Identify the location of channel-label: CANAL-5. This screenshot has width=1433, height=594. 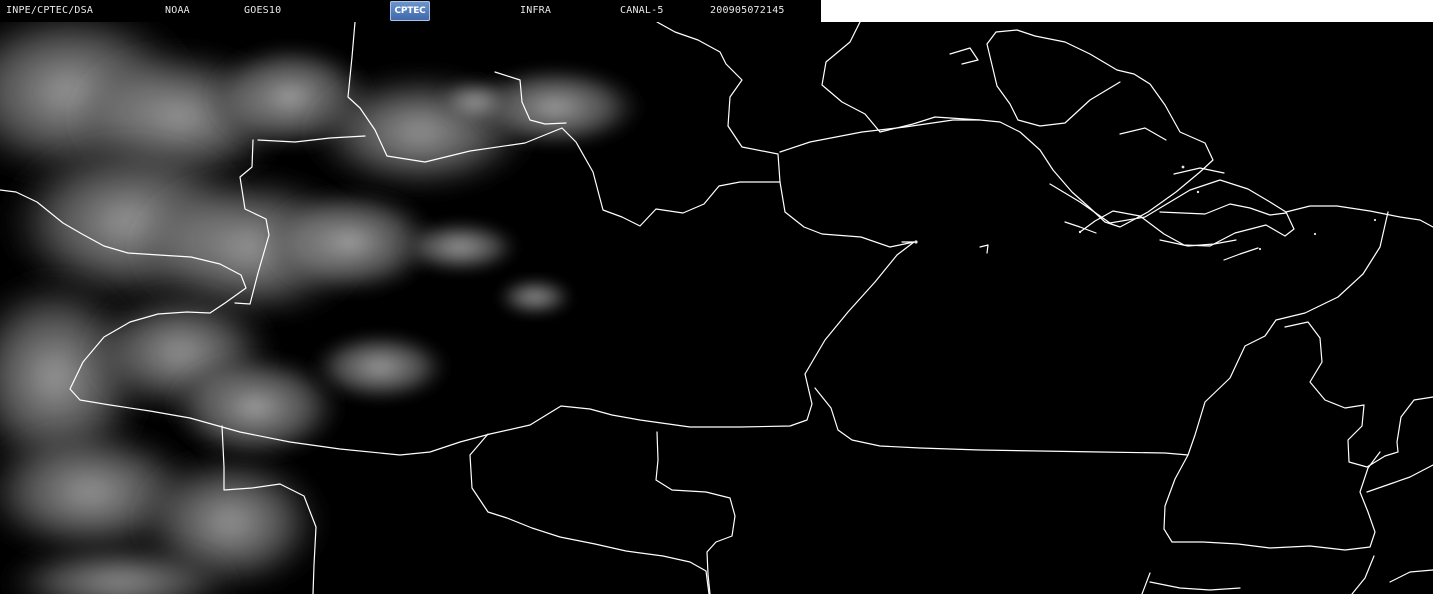
(642, 10).